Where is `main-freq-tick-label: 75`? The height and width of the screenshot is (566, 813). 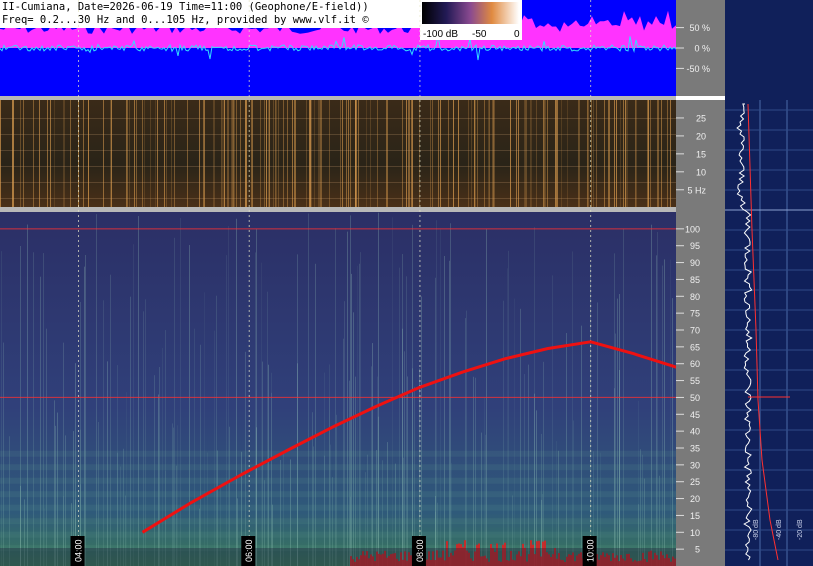
main-freq-tick-label: 75 is located at coordinates (695, 314).